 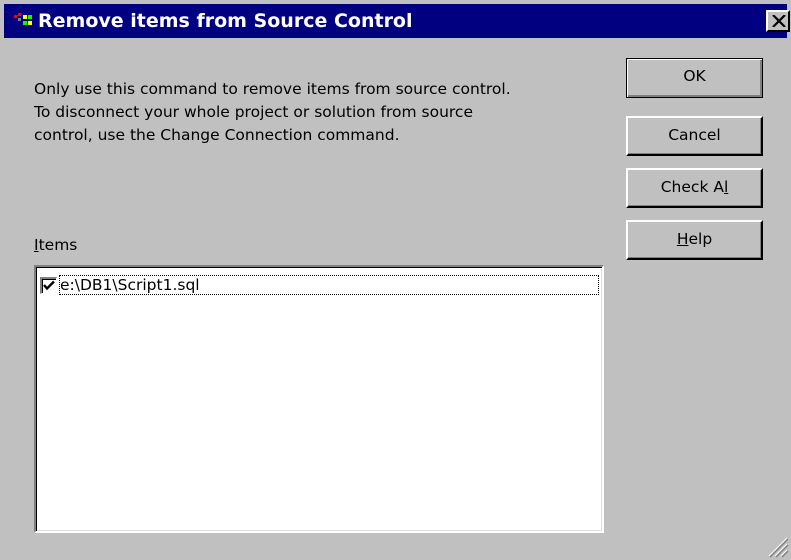 What do you see at coordinates (694, 78) in the screenshot?
I see `ok-button: OK` at bounding box center [694, 78].